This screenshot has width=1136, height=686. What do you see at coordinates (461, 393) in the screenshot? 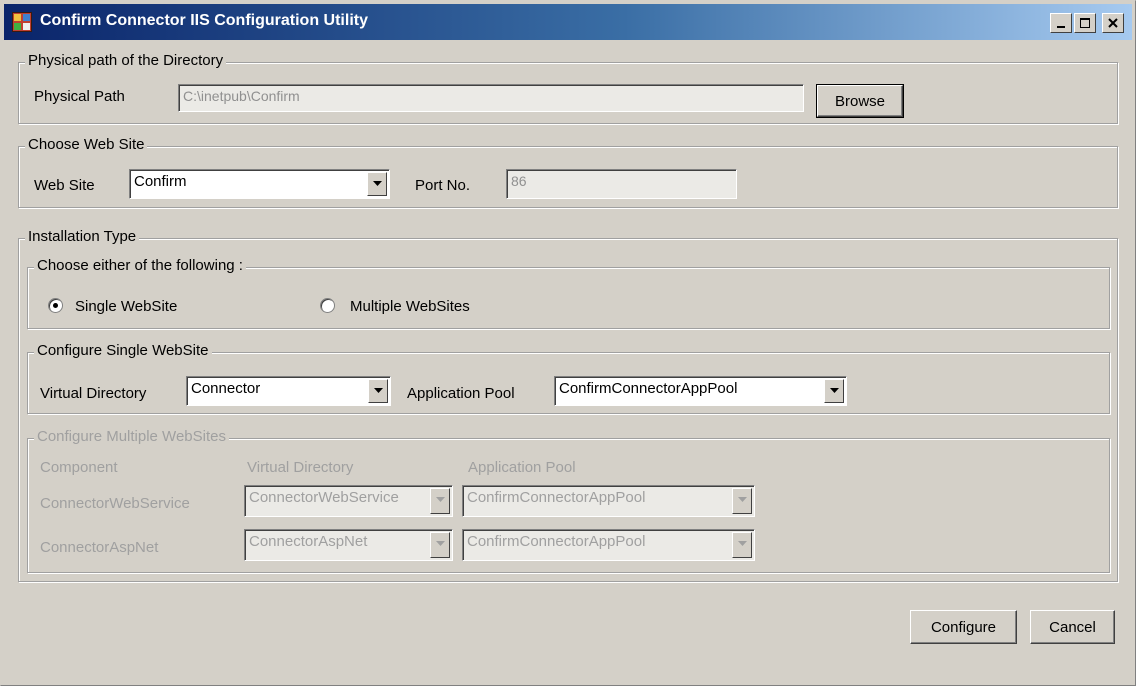
I see `application-pool-label: Application Pool` at bounding box center [461, 393].